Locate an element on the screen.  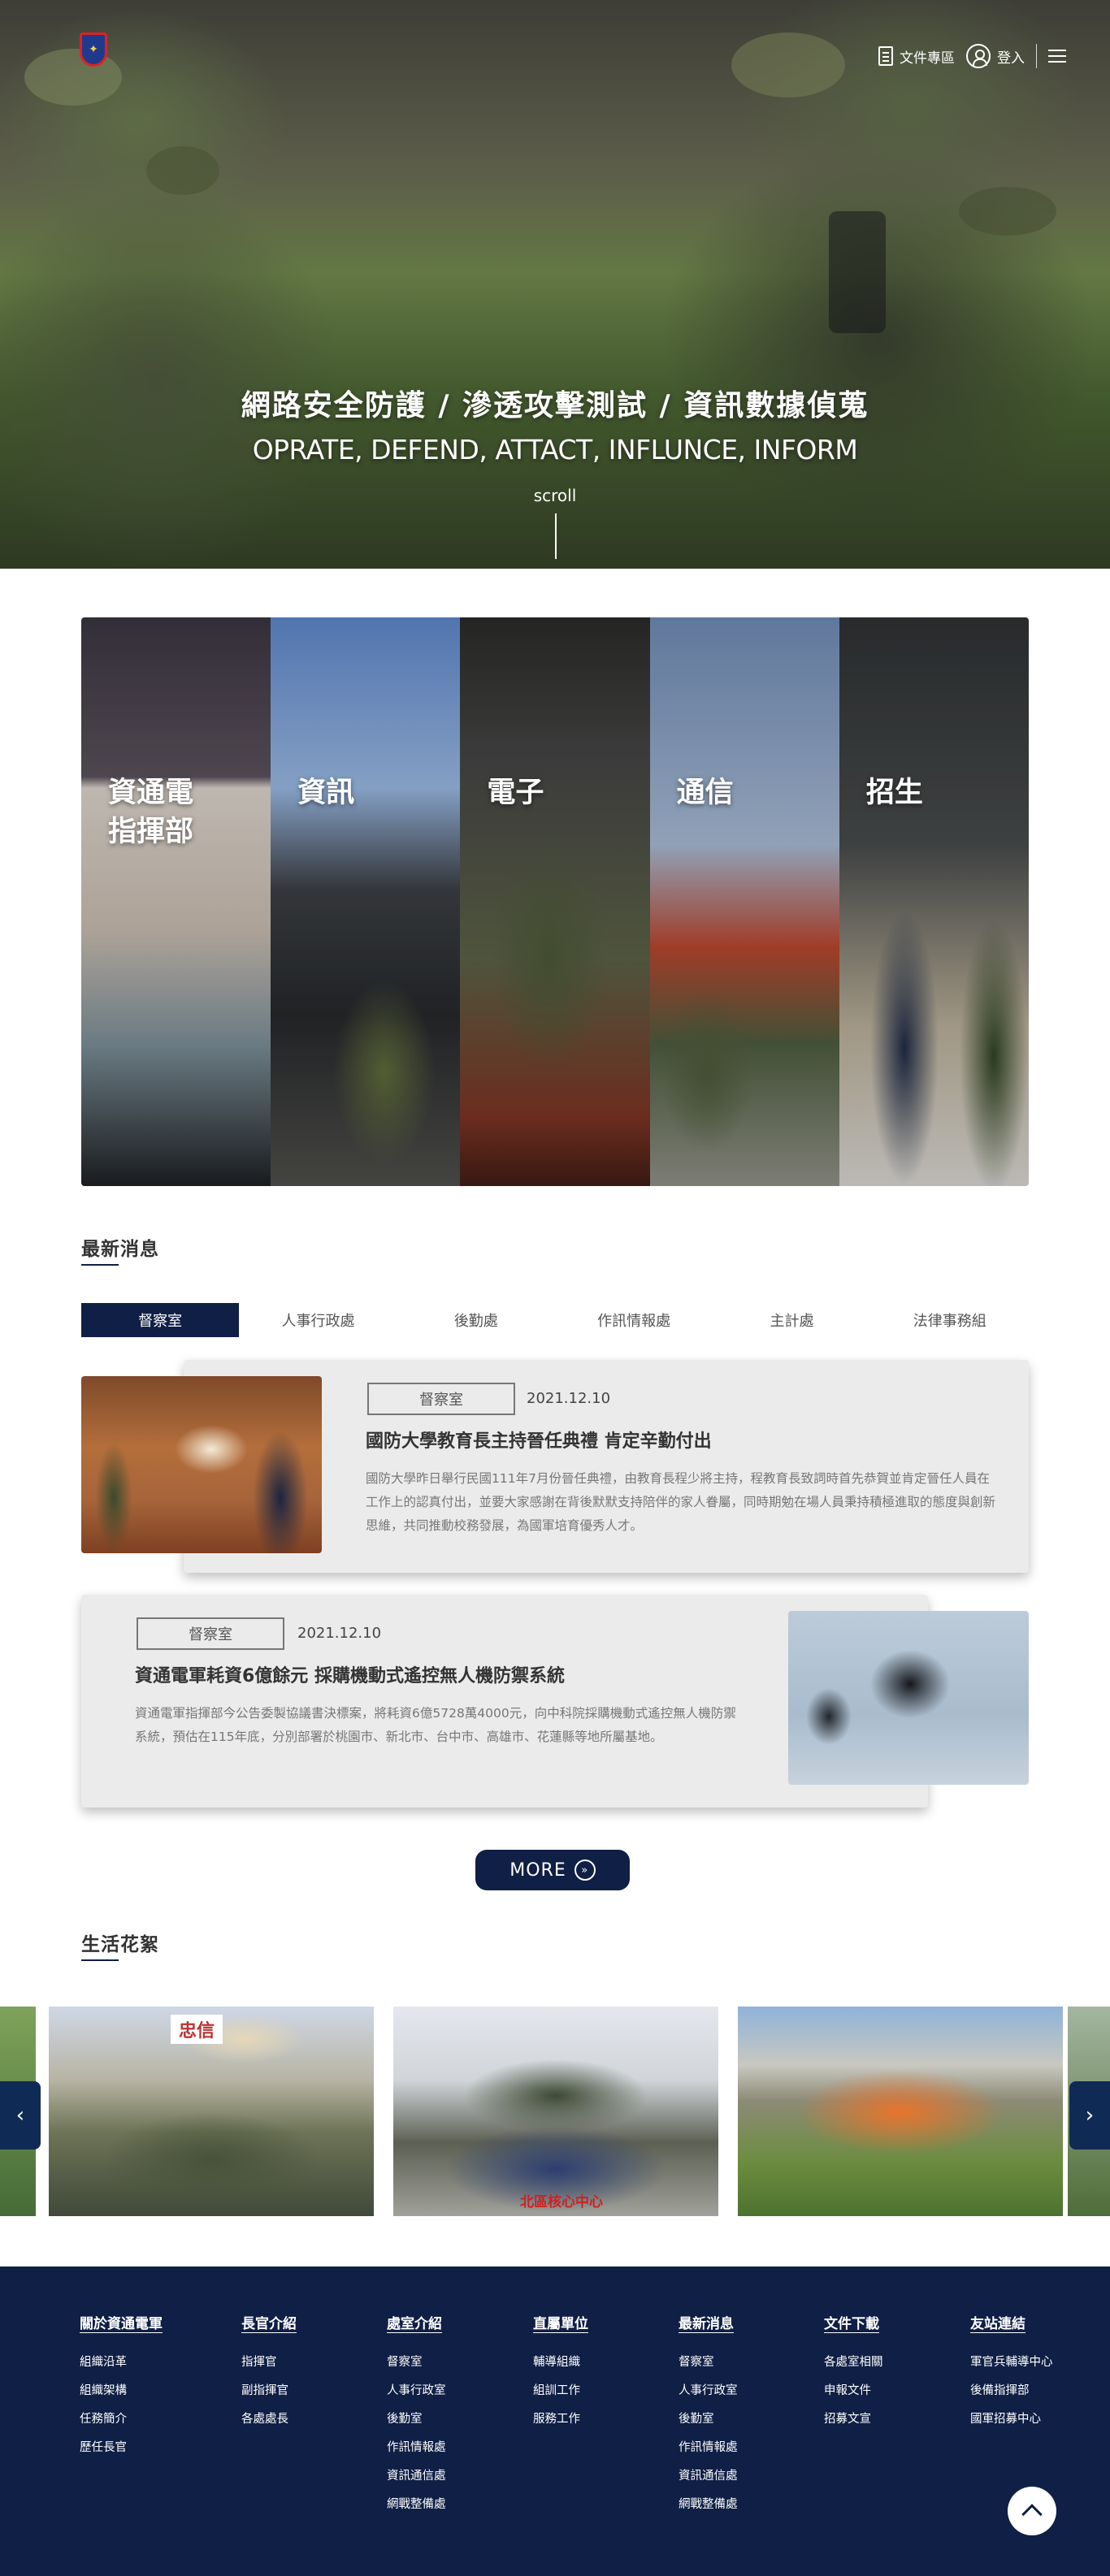
footer-link: 歷任長官 is located at coordinates (121, 2448).